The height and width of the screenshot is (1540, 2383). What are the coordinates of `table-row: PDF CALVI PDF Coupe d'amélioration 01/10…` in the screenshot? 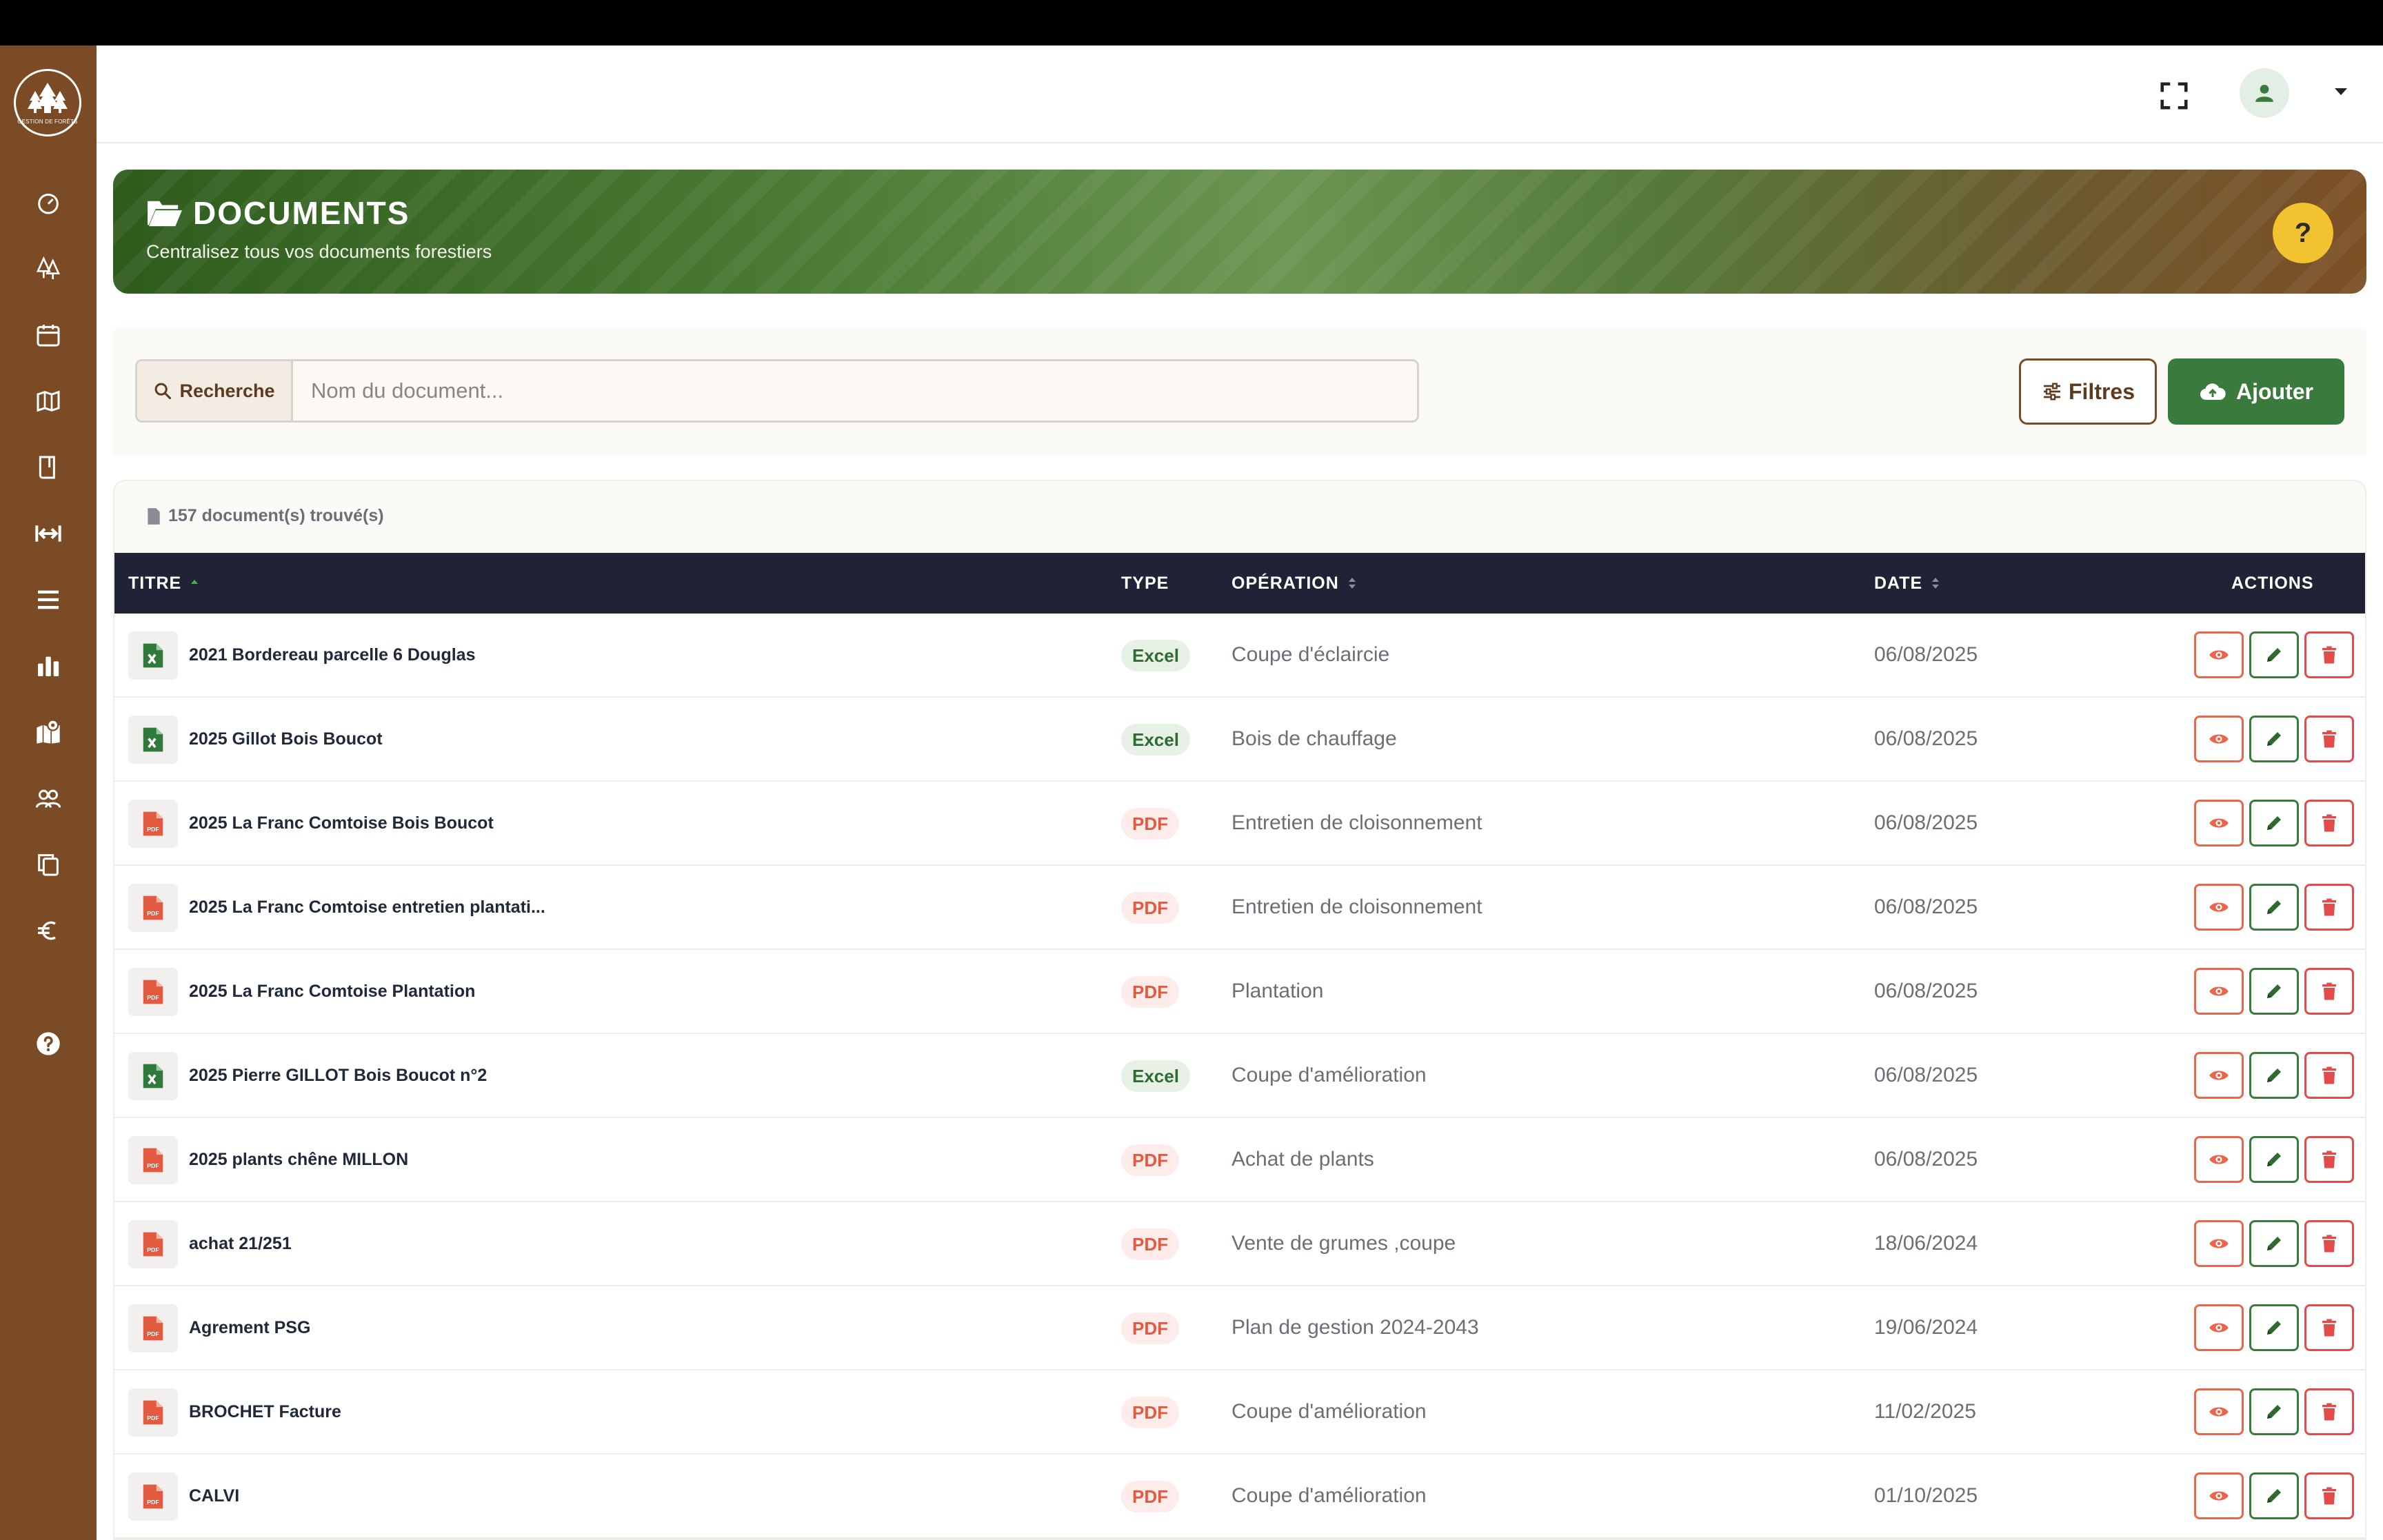 It's located at (1239, 1497).